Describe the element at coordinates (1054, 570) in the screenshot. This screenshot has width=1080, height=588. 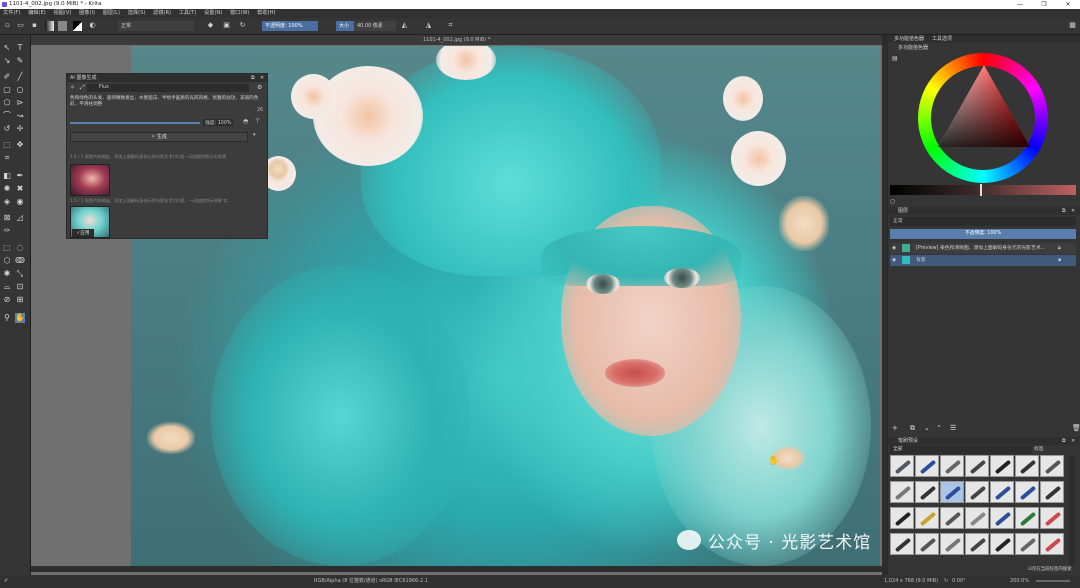
I see `brush-search-option: ☑仅在当前标签内搜索` at that location.